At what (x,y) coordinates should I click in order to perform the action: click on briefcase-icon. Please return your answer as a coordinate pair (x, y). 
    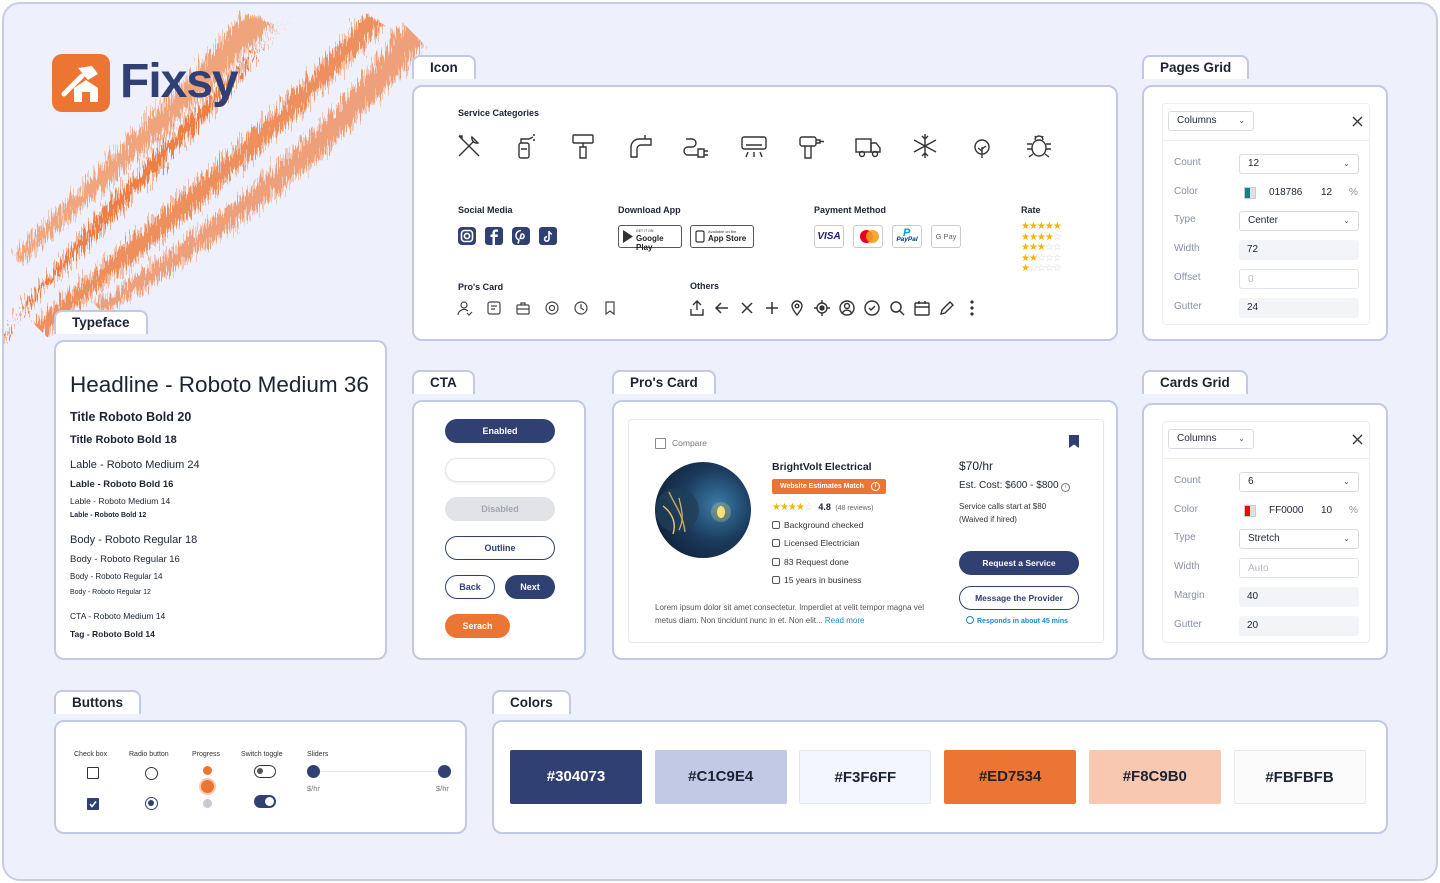
    Looking at the image, I should click on (776, 561).